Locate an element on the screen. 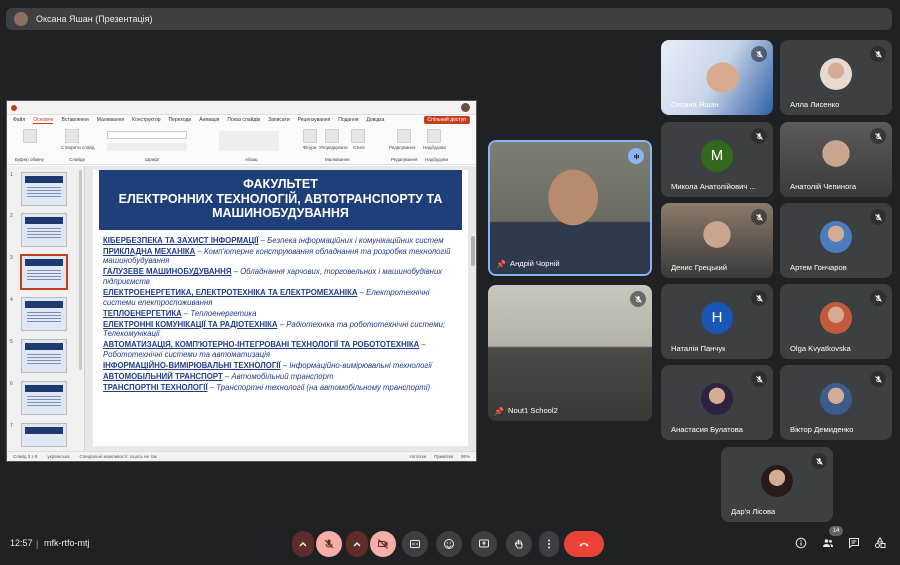  participant-tile: Анастасия Булатова is located at coordinates (717, 402).